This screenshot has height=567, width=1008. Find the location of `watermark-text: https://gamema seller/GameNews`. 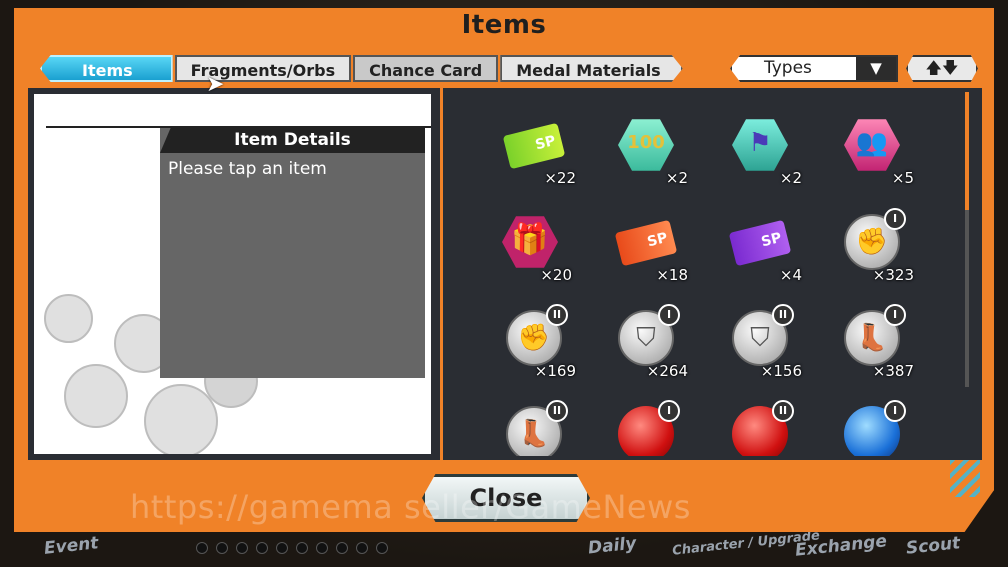

watermark-text: https://gamema seller/GameNews is located at coordinates (410, 507).